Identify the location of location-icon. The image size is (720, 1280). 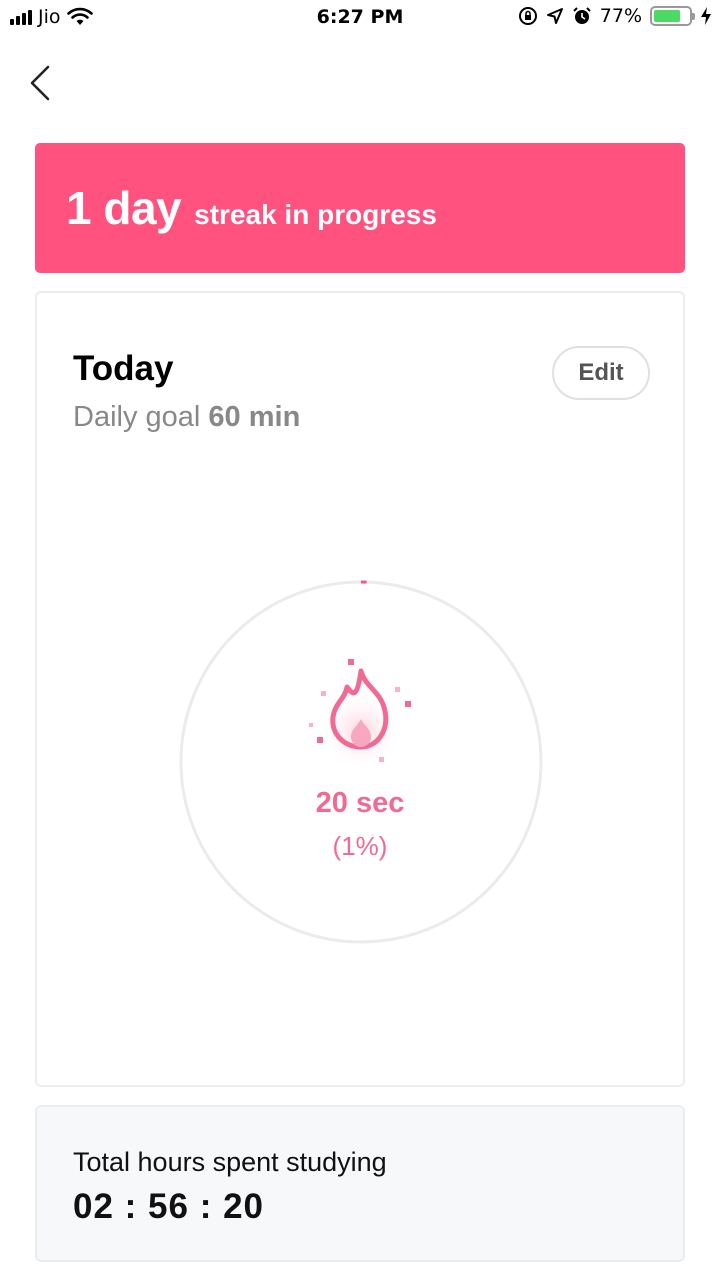
(554, 16).